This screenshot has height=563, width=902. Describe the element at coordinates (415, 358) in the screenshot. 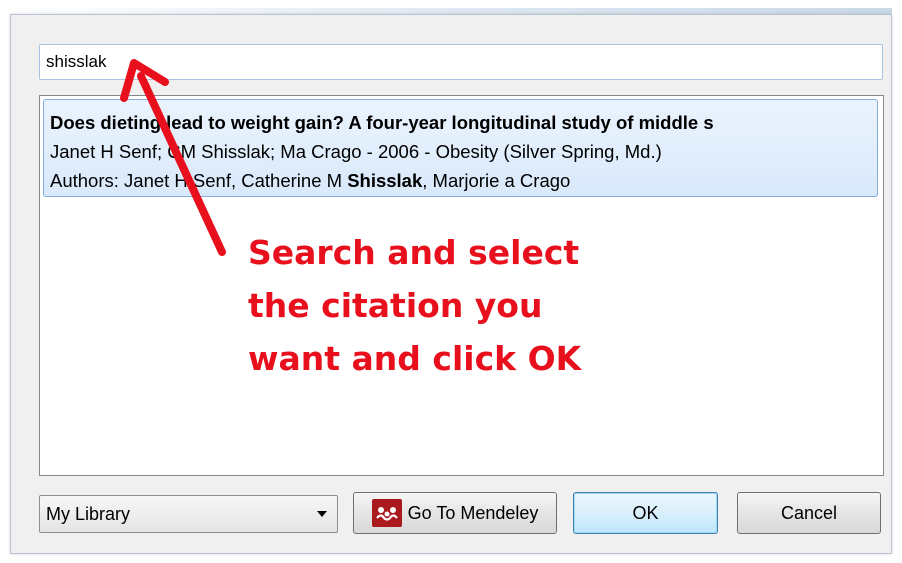

I see `annotation-line-3: want and click OK` at that location.